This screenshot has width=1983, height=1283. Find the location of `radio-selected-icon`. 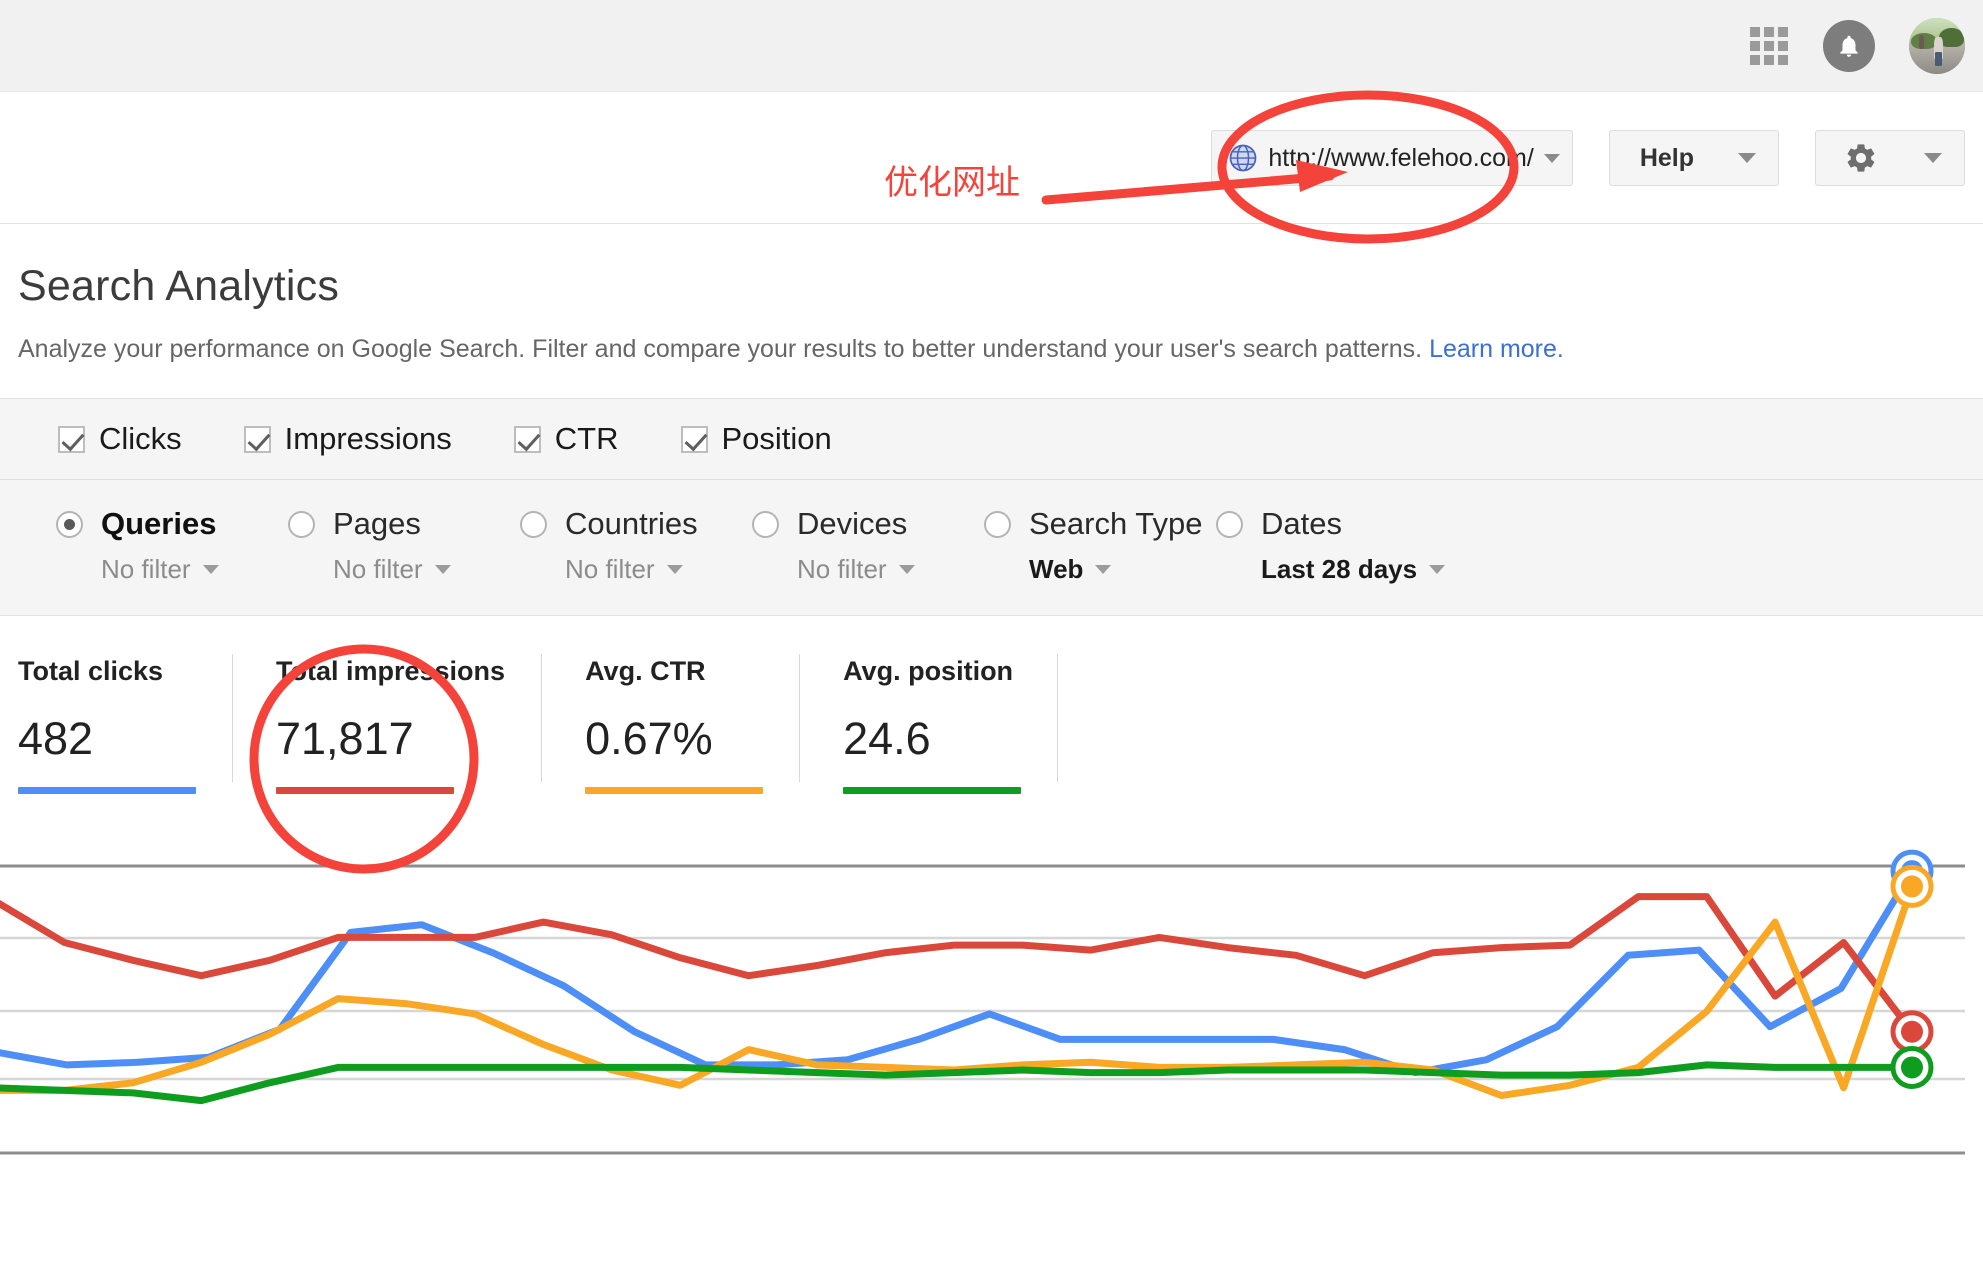

radio-selected-icon is located at coordinates (69, 524).